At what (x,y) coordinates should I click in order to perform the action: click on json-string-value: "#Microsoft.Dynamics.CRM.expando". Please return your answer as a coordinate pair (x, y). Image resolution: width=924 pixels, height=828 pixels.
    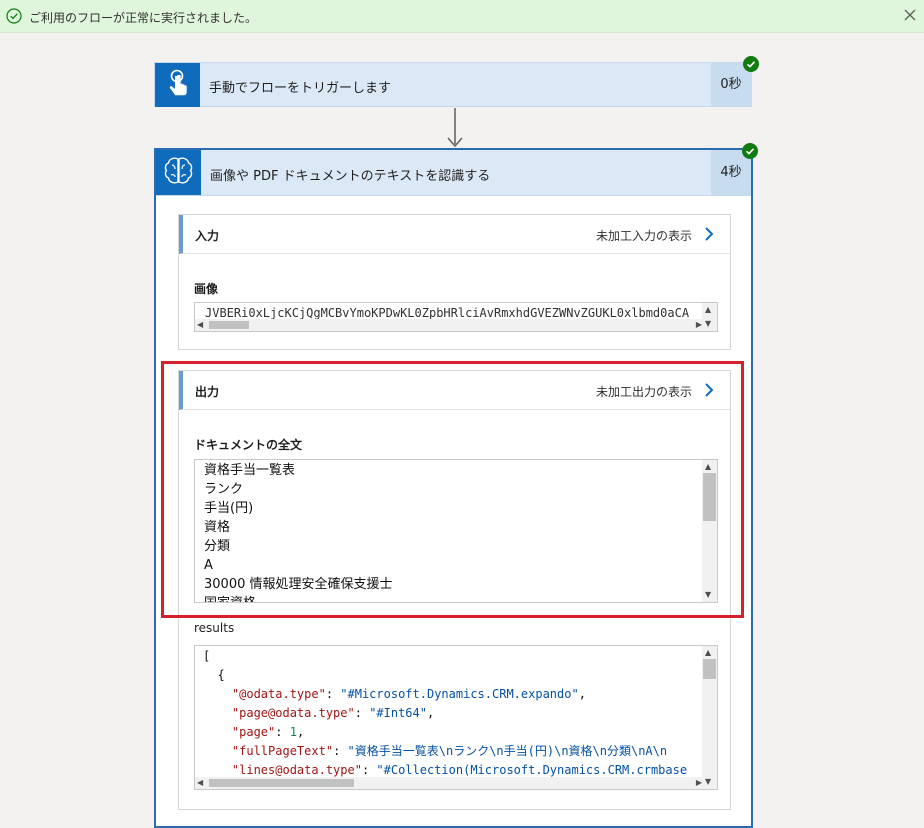
    Looking at the image, I should click on (459, 694).